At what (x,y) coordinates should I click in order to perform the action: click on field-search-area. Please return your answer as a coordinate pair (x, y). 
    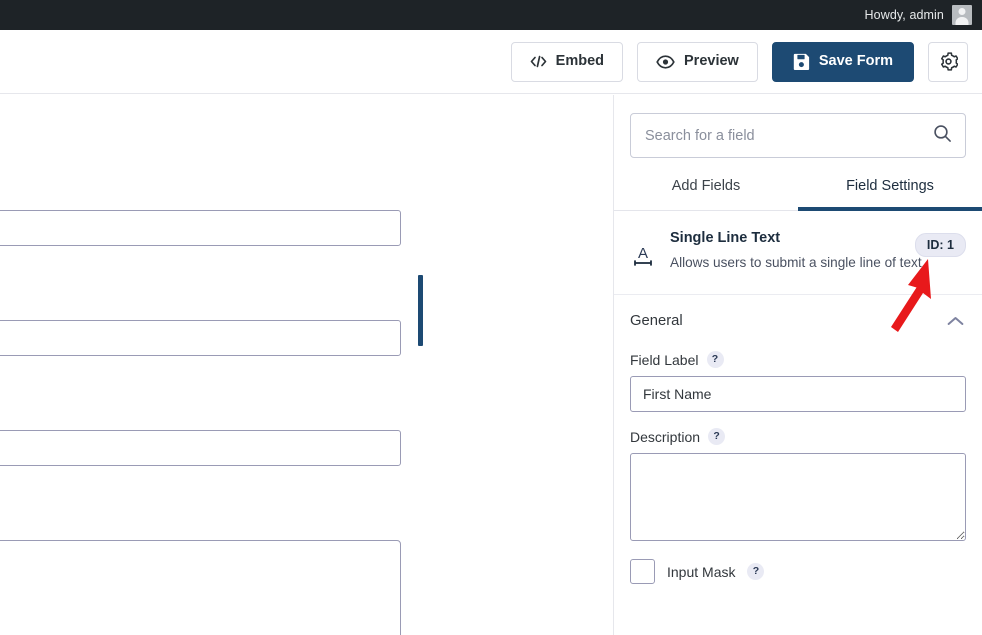
    Looking at the image, I should click on (798, 126).